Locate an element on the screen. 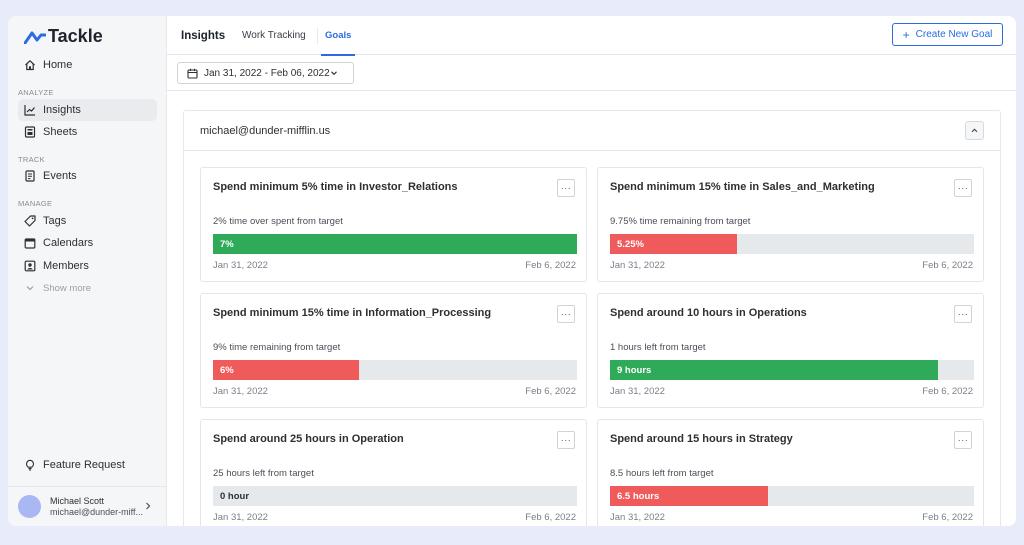  create-new-goal-button: + Create New Goal is located at coordinates (947, 34).